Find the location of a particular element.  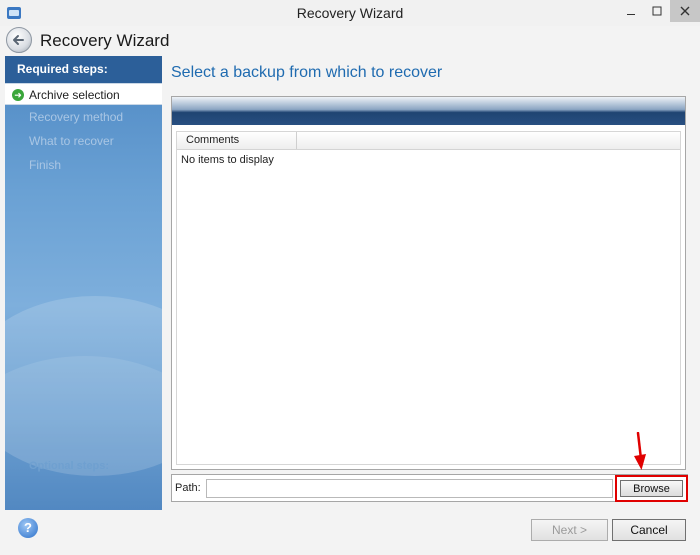

red-arrow-icon is located at coordinates (640, 451).